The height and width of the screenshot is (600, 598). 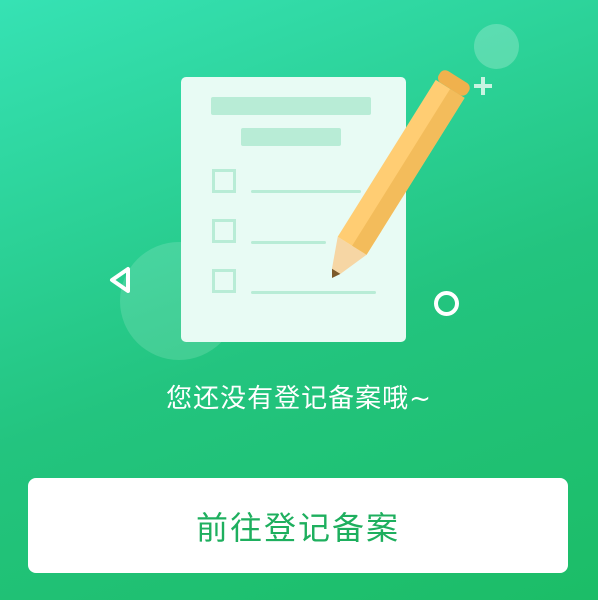 What do you see at coordinates (313, 292) in the screenshot?
I see `doc-line` at bounding box center [313, 292].